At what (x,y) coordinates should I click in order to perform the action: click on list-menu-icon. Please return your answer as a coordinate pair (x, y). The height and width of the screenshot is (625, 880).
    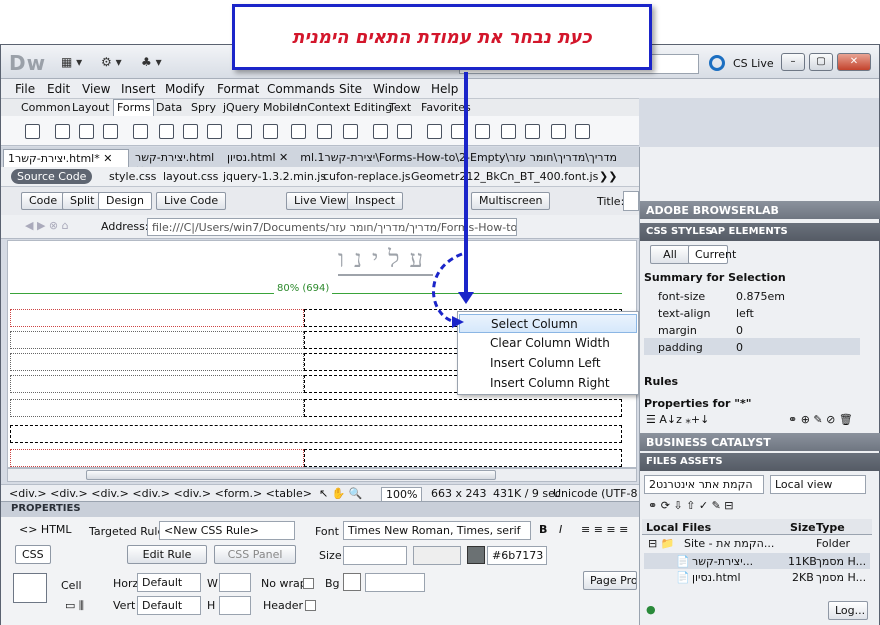
    Looking at the image, I should click on (214, 131).